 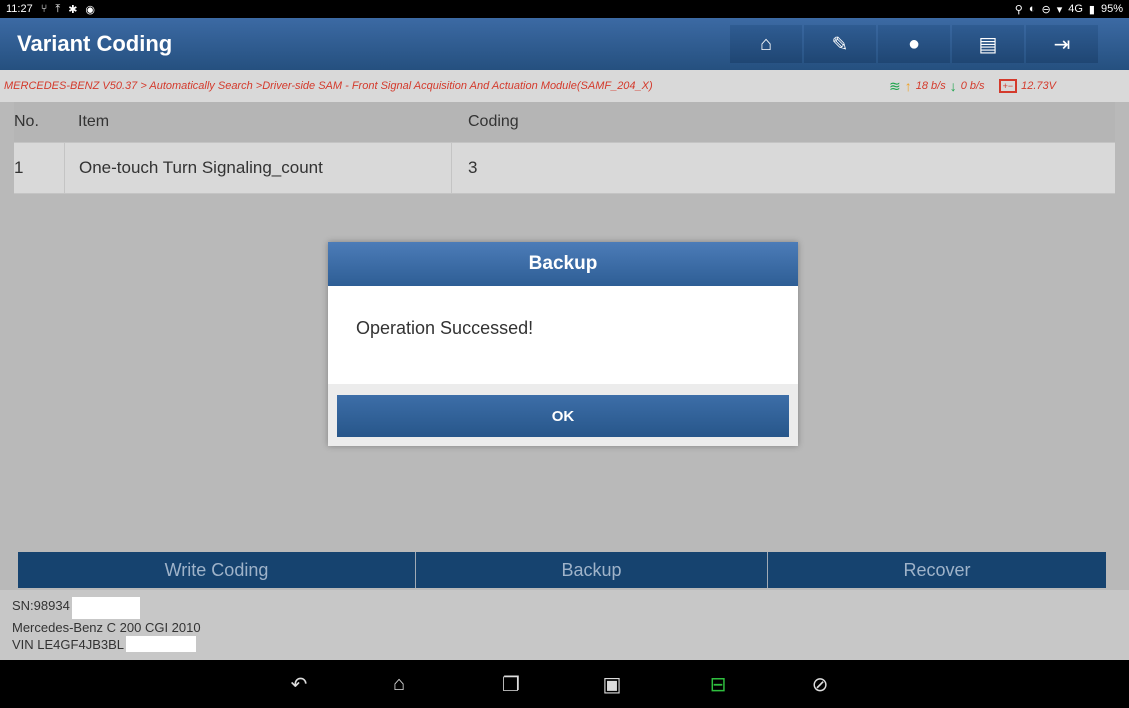 I want to click on vehicle-model: Mercedes-Benz C 200 CGI 2010, so click(x=106, y=627).